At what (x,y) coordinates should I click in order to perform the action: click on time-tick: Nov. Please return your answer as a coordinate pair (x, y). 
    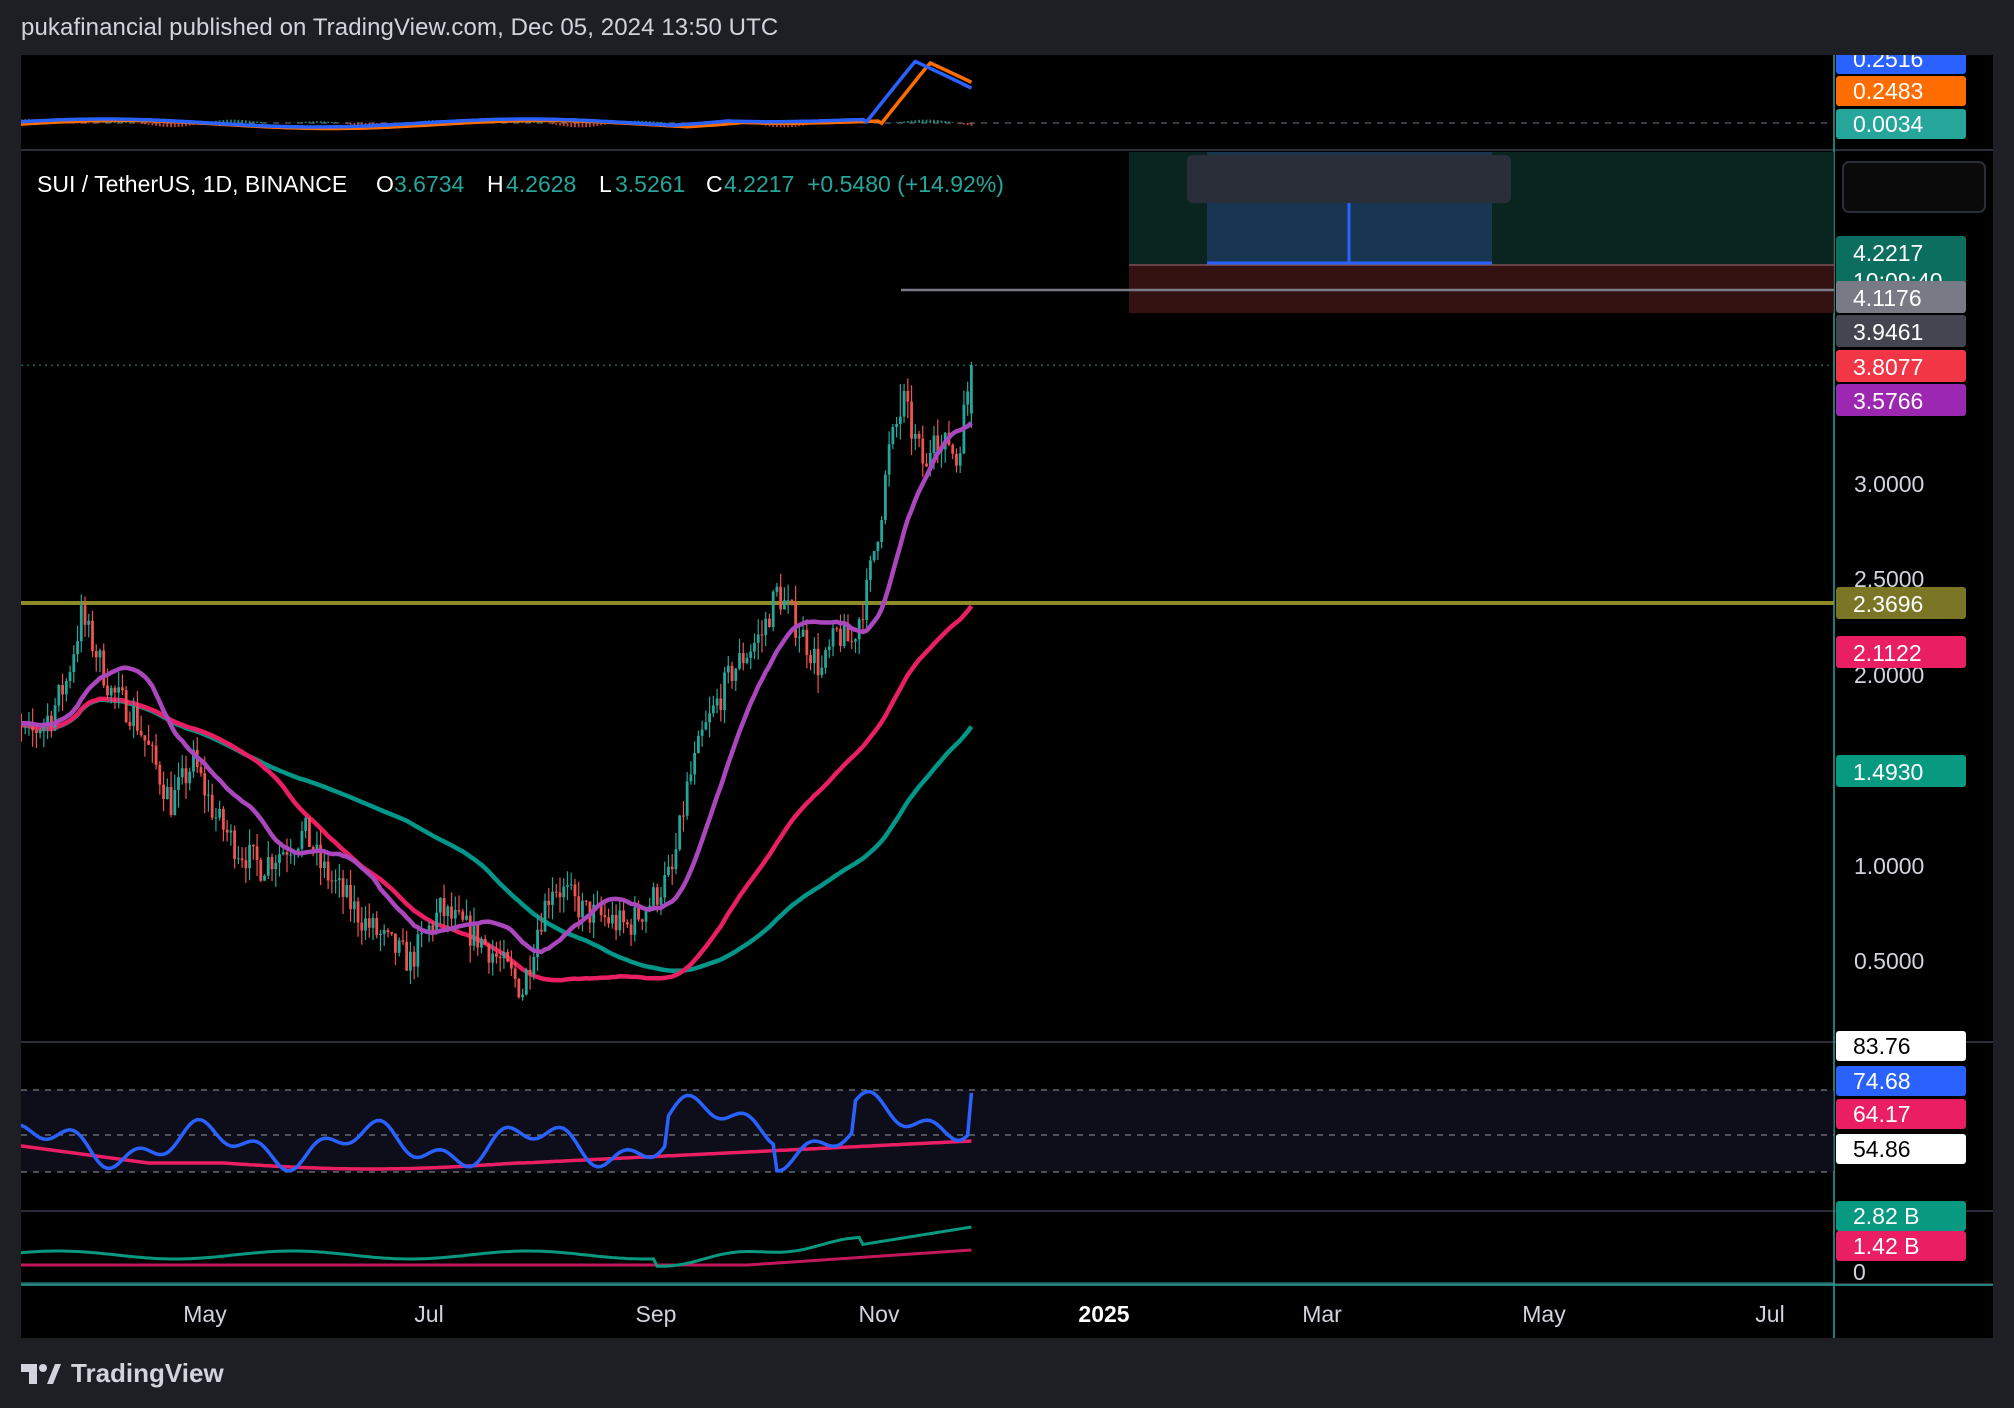
    Looking at the image, I should click on (879, 1314).